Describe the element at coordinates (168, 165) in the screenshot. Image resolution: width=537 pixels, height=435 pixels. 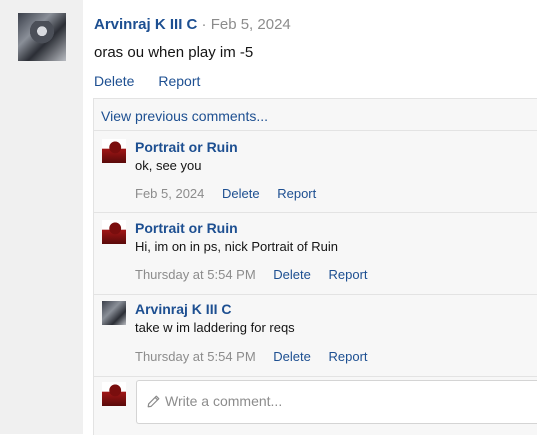
I see `comment-text: ok, see you` at that location.